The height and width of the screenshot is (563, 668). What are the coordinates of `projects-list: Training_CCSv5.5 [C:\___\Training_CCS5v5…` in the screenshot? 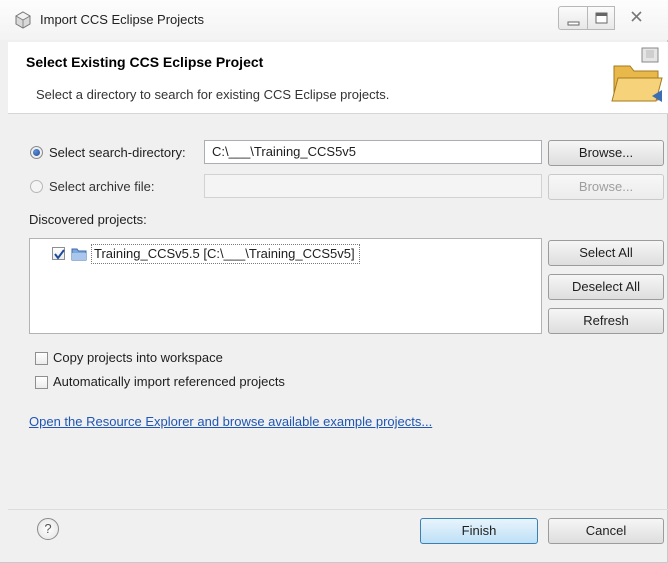 It's located at (285, 286).